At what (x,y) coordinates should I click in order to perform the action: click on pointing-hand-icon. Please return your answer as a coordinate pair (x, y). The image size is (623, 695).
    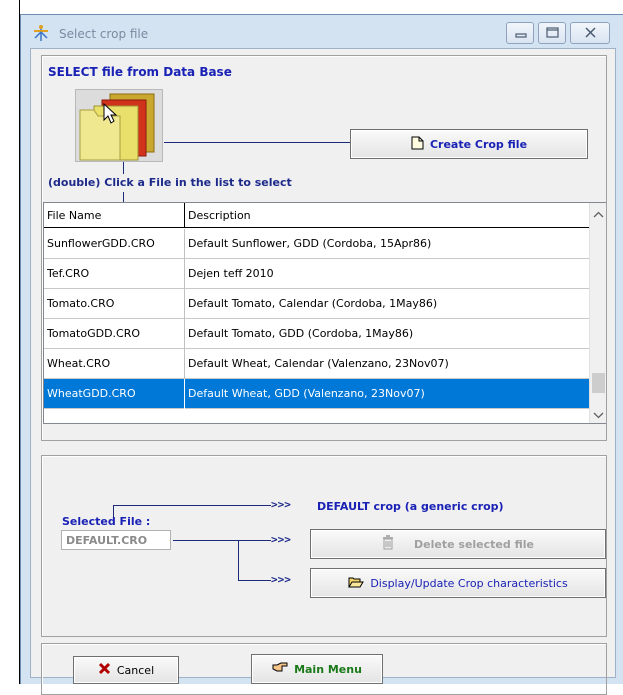
    Looking at the image, I should click on (280, 669).